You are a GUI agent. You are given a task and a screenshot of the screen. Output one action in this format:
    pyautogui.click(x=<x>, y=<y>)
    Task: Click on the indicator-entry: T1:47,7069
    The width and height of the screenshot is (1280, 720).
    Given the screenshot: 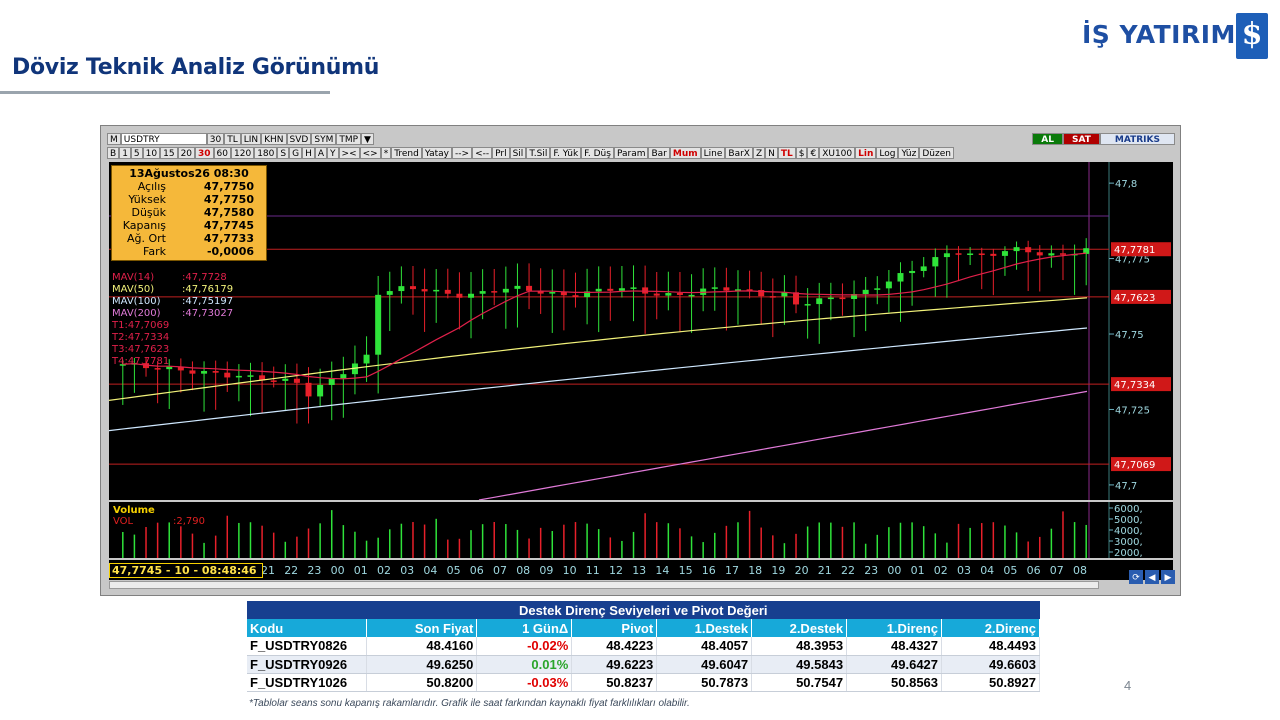 What is the action you would take?
    pyautogui.click(x=172, y=326)
    